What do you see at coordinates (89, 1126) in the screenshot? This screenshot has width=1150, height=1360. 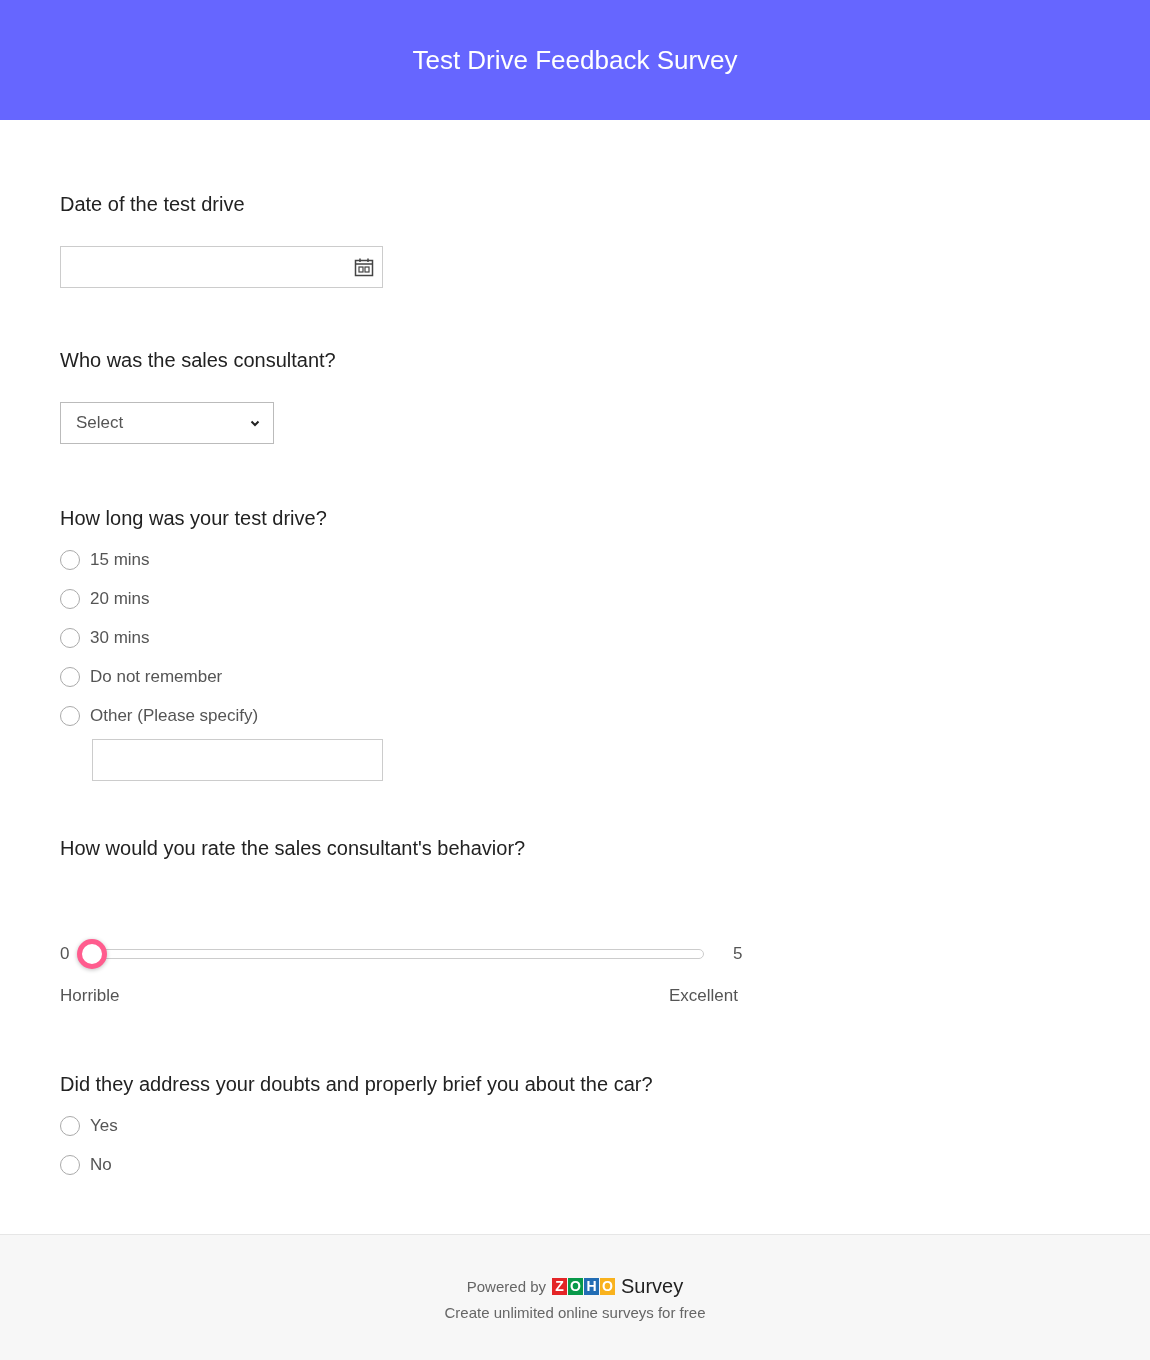 I see `radio-option: Yes` at bounding box center [89, 1126].